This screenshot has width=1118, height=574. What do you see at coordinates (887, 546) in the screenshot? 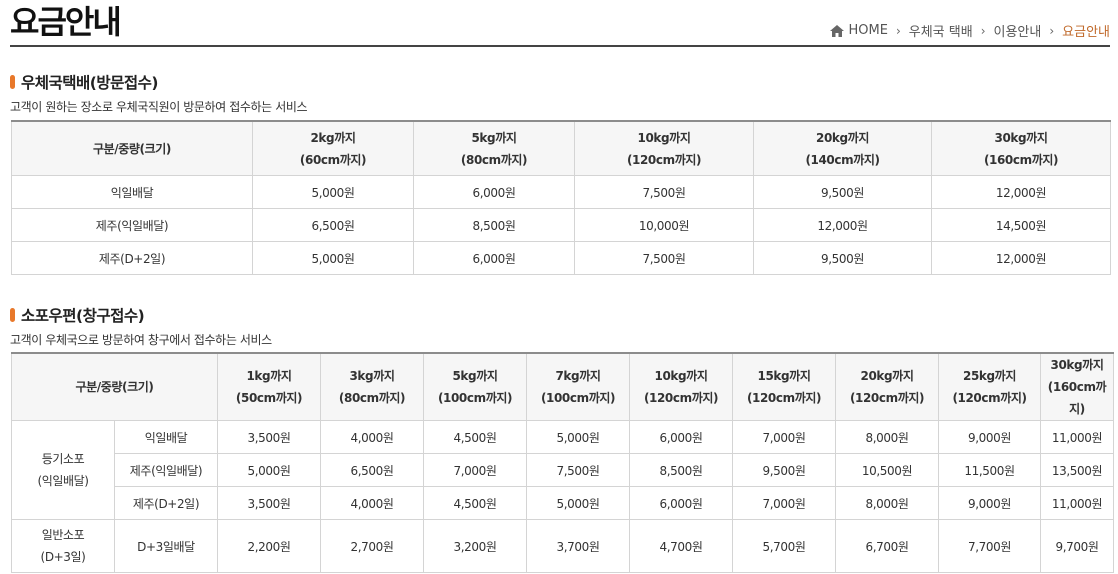
I see `price-cell: 6,700원` at bounding box center [887, 546].